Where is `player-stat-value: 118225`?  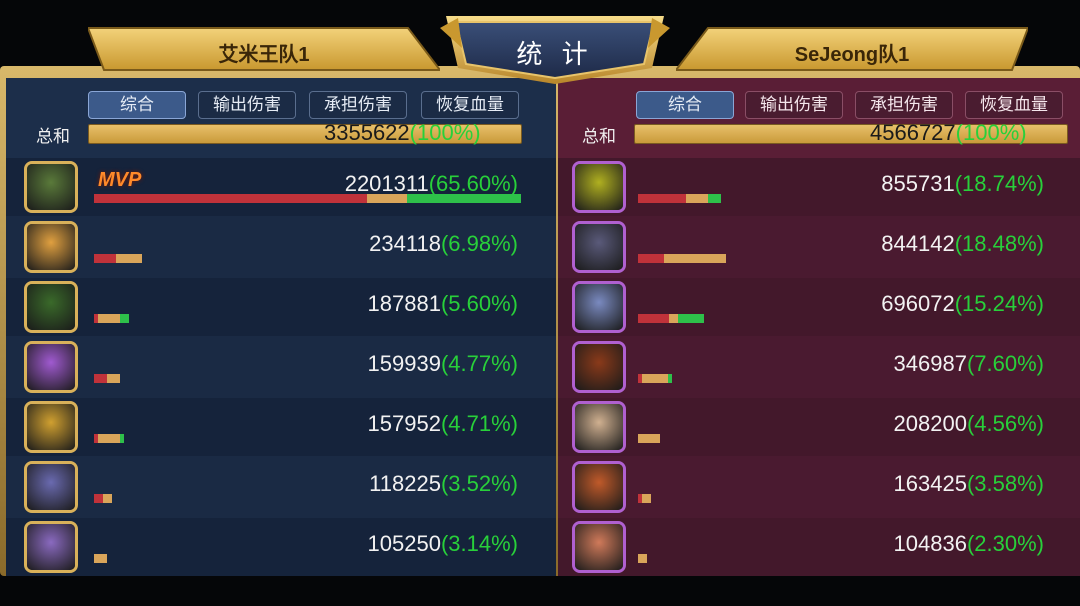 player-stat-value: 118225 is located at coordinates (405, 483).